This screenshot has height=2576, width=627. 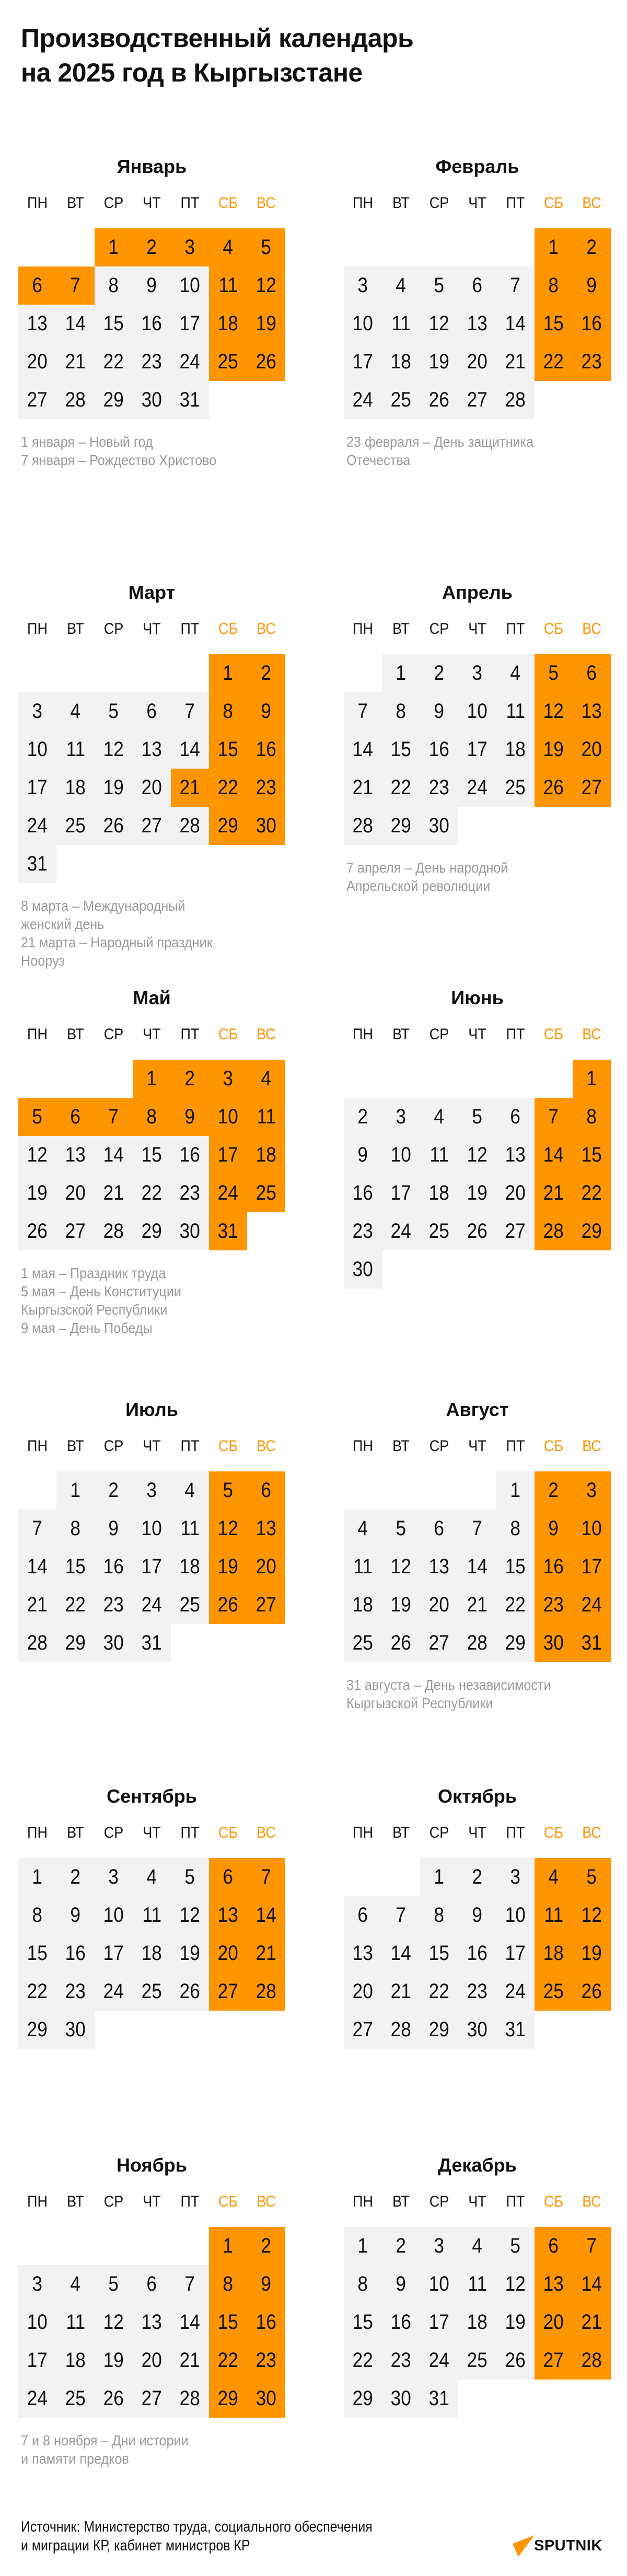 What do you see at coordinates (228, 826) in the screenshot?
I see `day-off-cell: 29` at bounding box center [228, 826].